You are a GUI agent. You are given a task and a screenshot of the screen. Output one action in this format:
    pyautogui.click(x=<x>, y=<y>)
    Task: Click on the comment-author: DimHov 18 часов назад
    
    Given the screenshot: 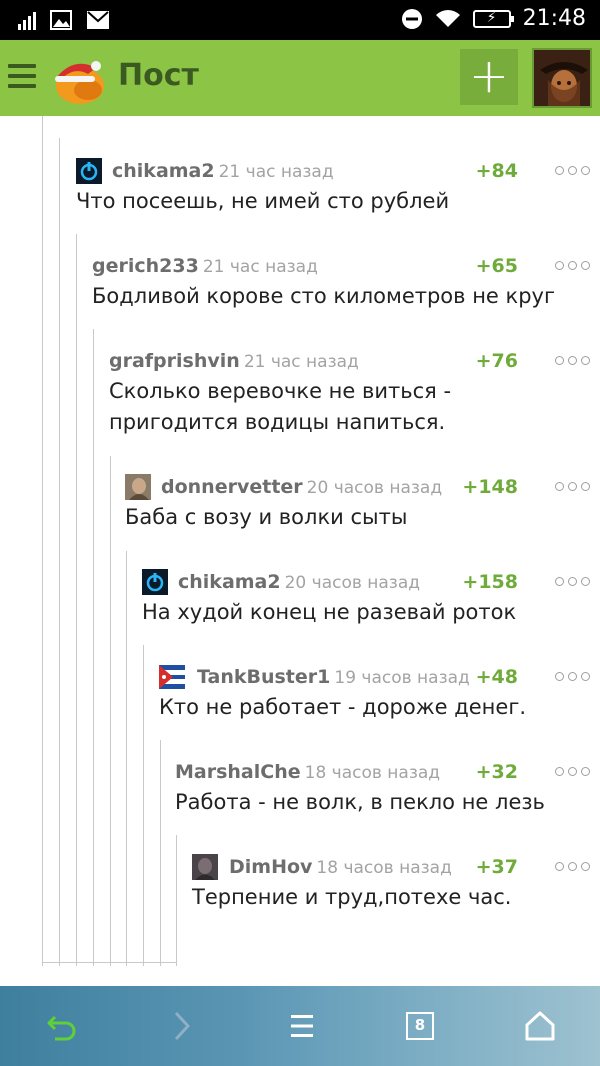 What is the action you would take?
    pyautogui.click(x=340, y=867)
    